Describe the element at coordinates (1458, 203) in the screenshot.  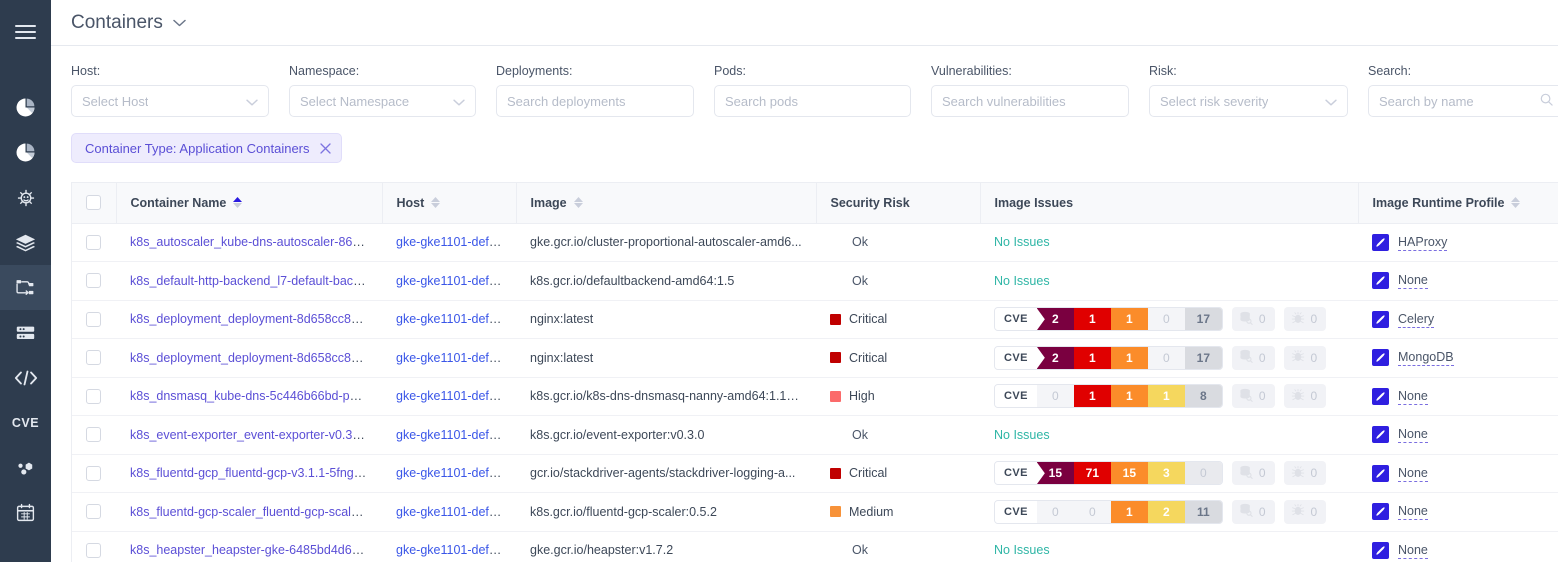
I see `col-image-runtime-profile: Image Runtime Profile` at that location.